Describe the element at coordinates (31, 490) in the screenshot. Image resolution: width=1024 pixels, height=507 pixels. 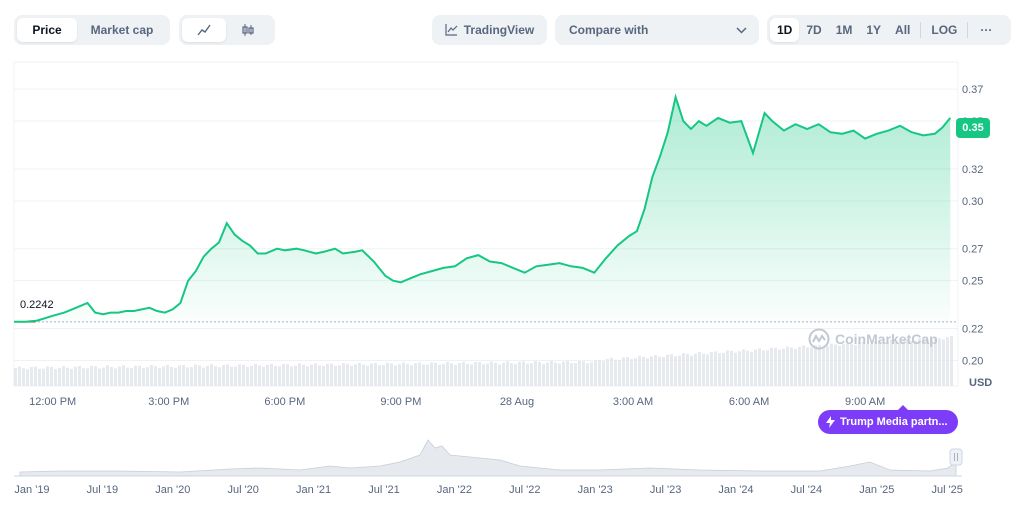
I see `navigator-date-label: Jan '19` at that location.